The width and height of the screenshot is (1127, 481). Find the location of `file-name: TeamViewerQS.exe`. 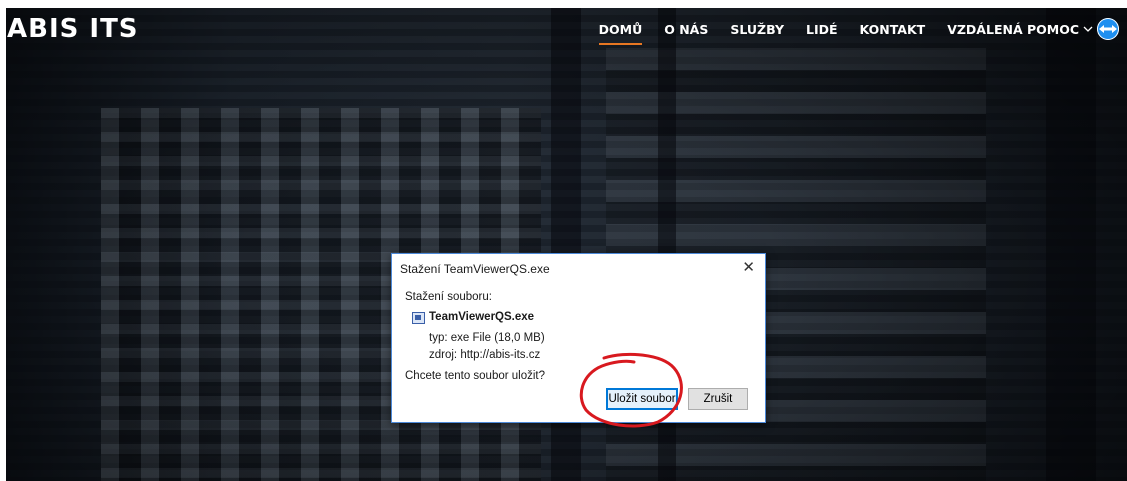

file-name: TeamViewerQS.exe is located at coordinates (482, 317).